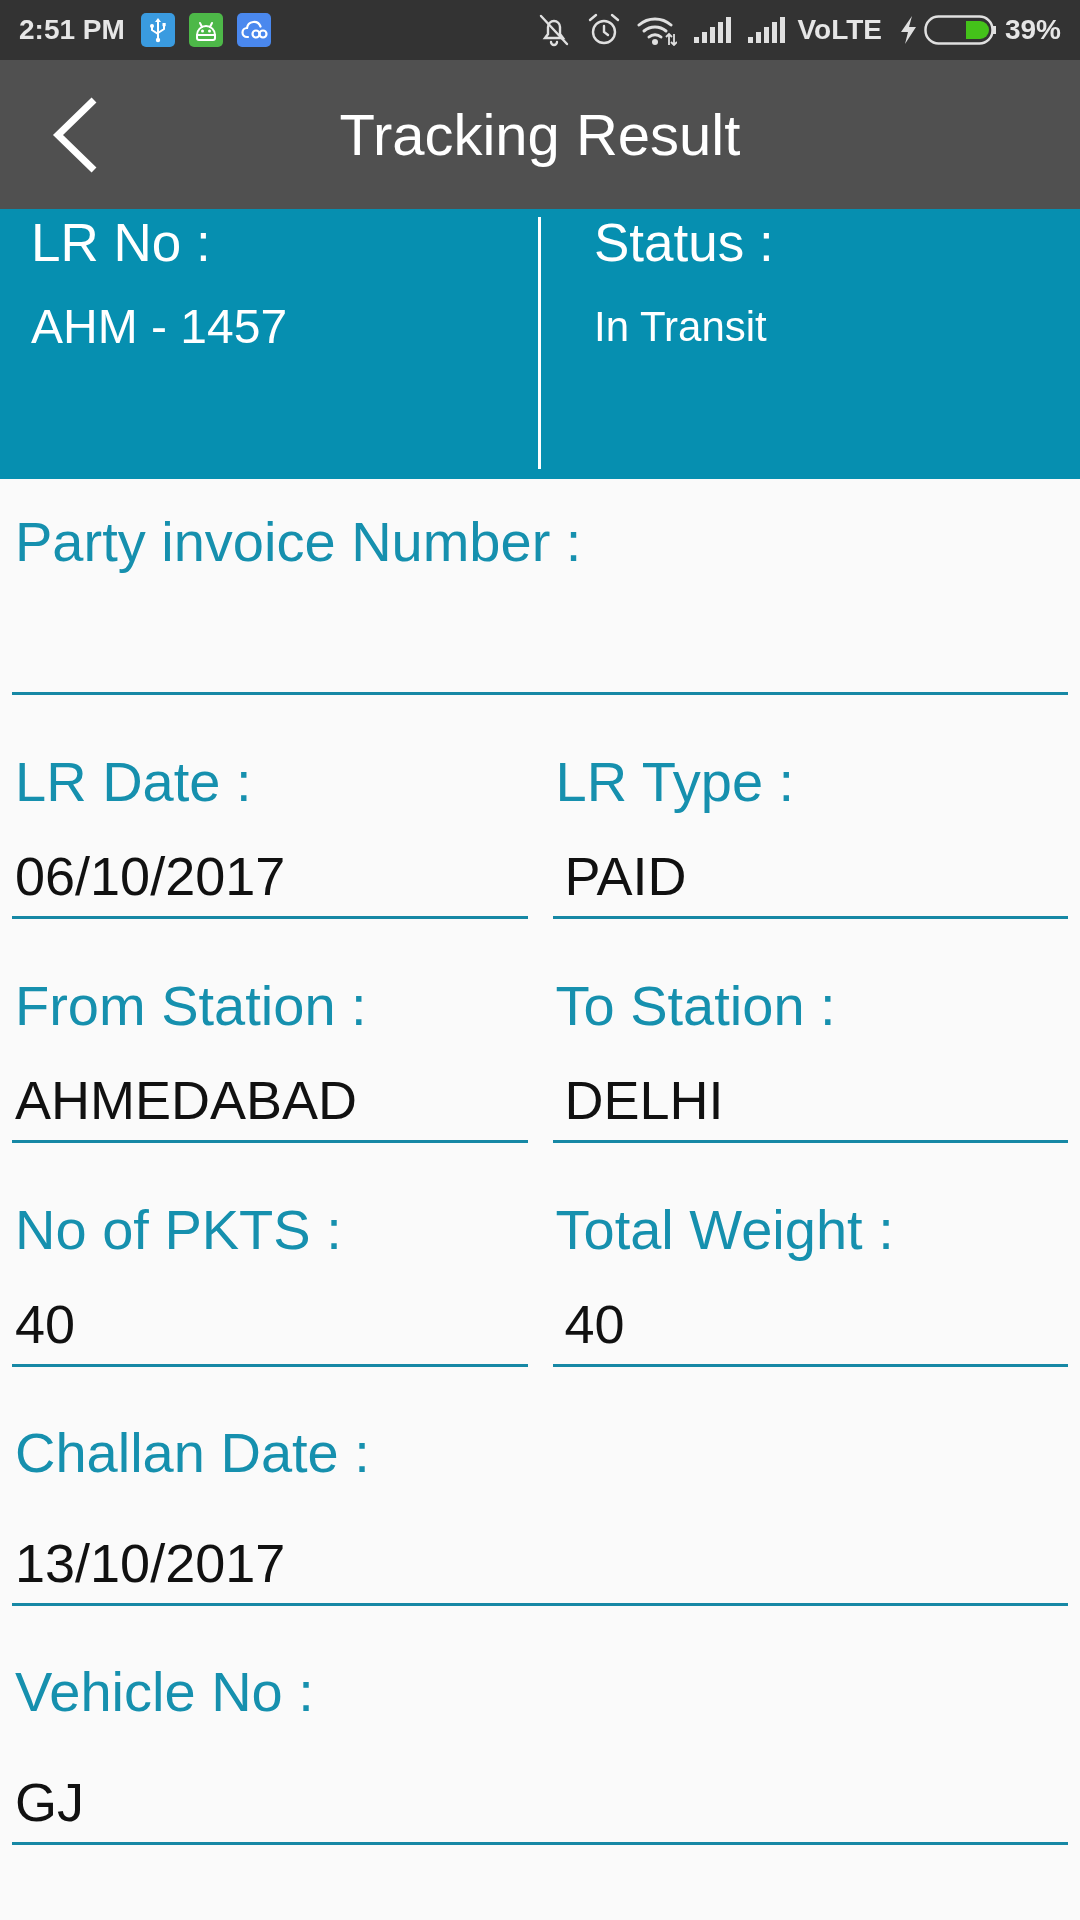 This screenshot has height=1920, width=1080. Describe the element at coordinates (157, 30) in the screenshot. I see `usb-icon` at that location.